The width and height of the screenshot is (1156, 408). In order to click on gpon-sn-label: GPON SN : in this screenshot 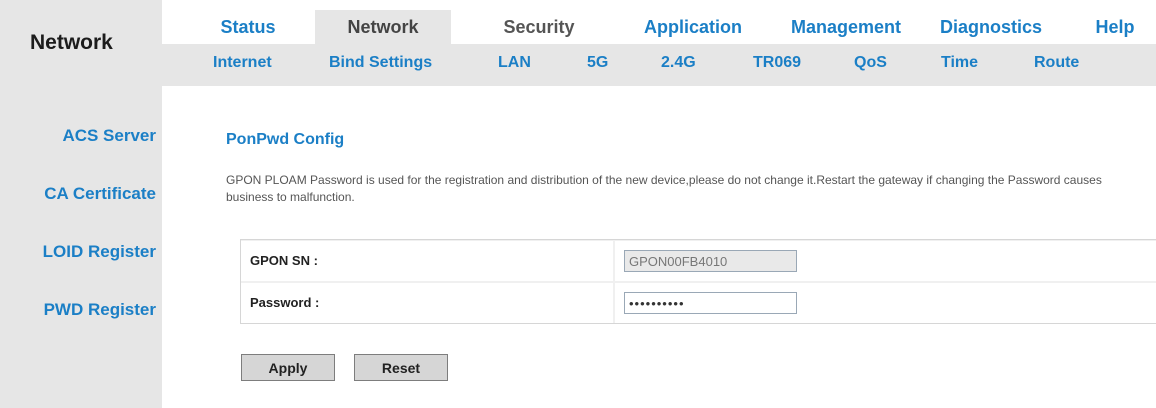, I will do `click(427, 261)`.